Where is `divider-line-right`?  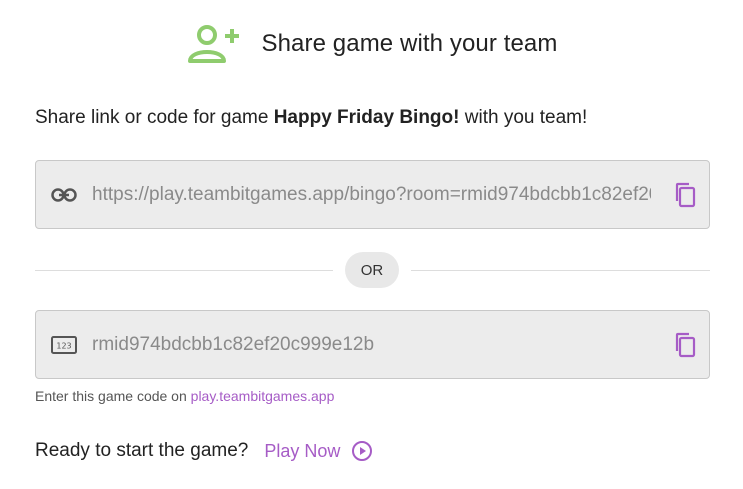
divider-line-right is located at coordinates (560, 270).